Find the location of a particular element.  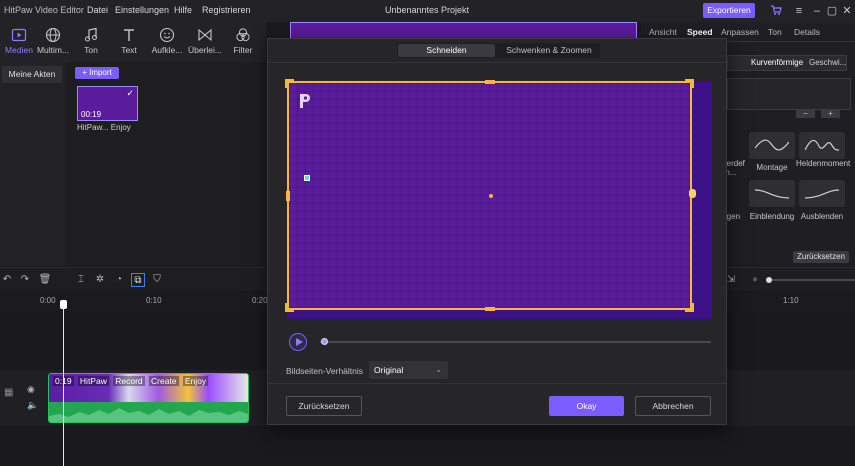

remove-point-button: − is located at coordinates (805, 113).